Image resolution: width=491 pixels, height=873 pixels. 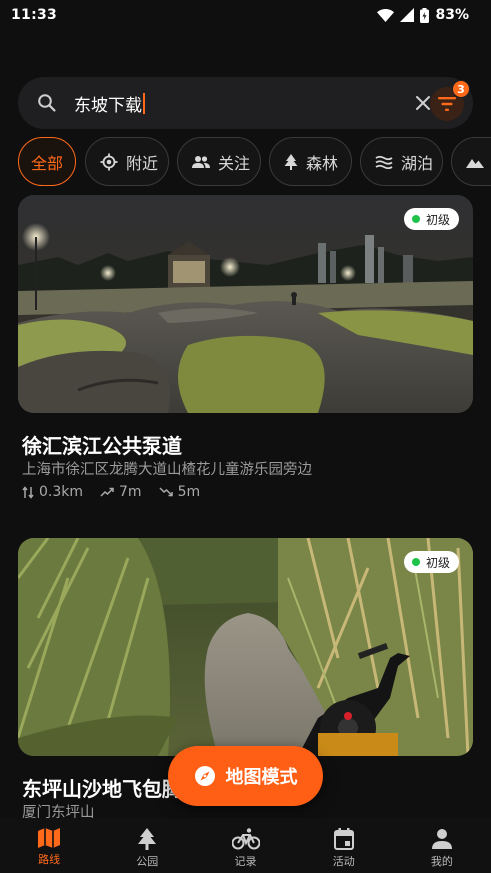 What do you see at coordinates (142, 163) in the screenshot?
I see `chip-label: 附近` at bounding box center [142, 163].